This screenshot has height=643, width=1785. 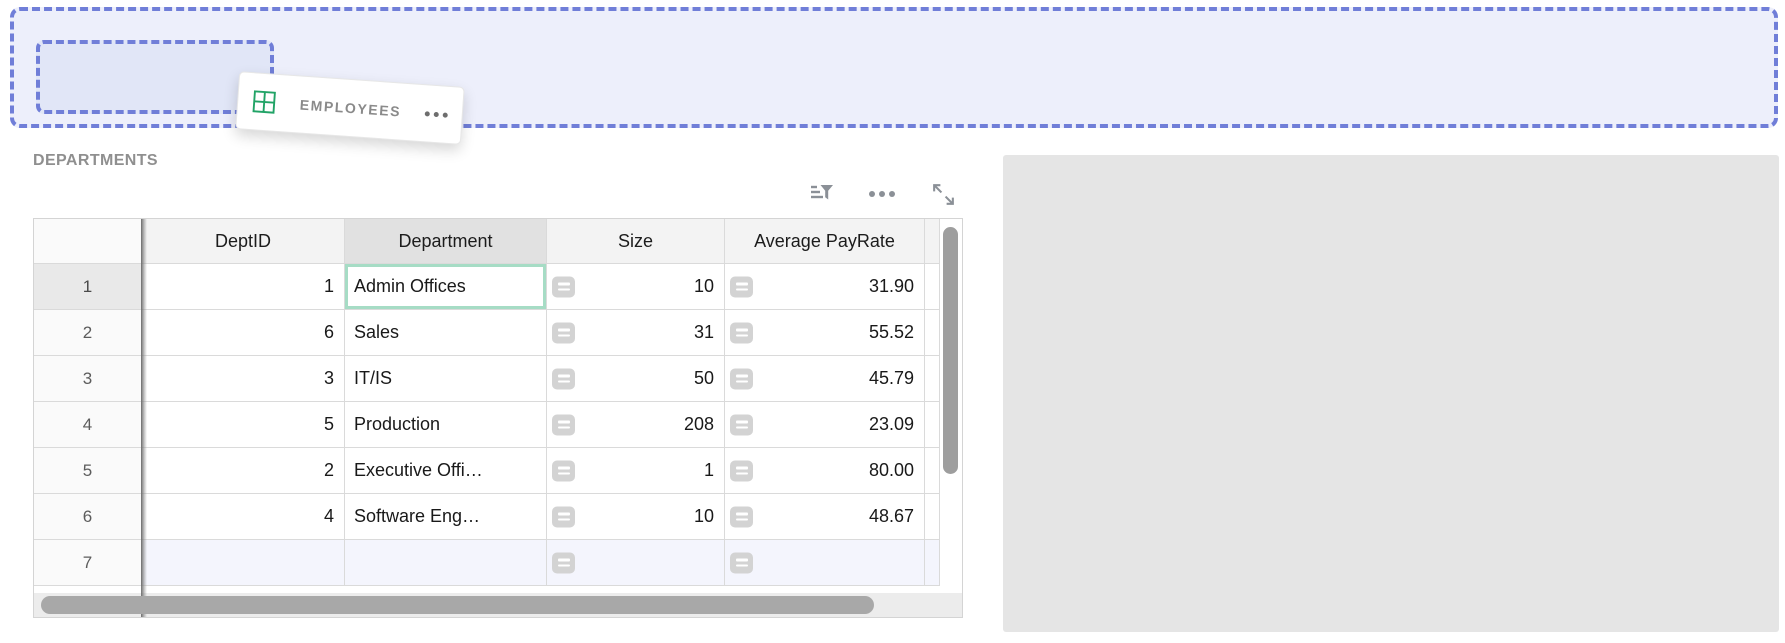 I want to click on row-number: 4, so click(x=88, y=425).